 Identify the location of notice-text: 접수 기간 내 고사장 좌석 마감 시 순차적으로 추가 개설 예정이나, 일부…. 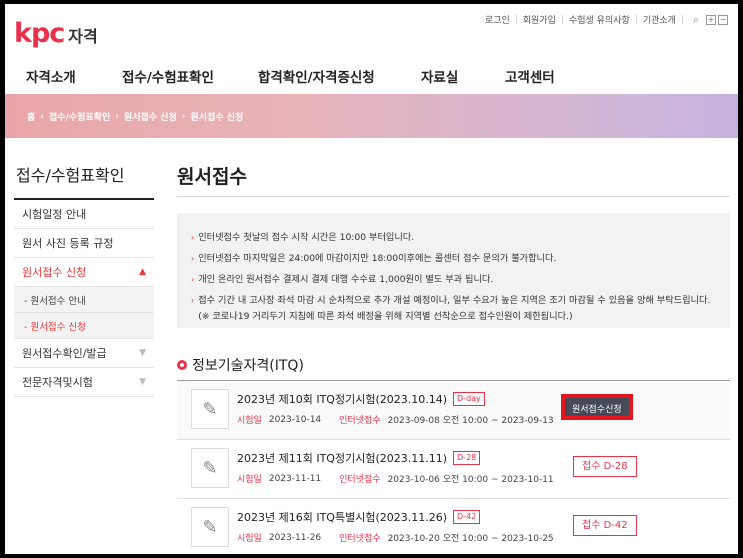
(454, 308).